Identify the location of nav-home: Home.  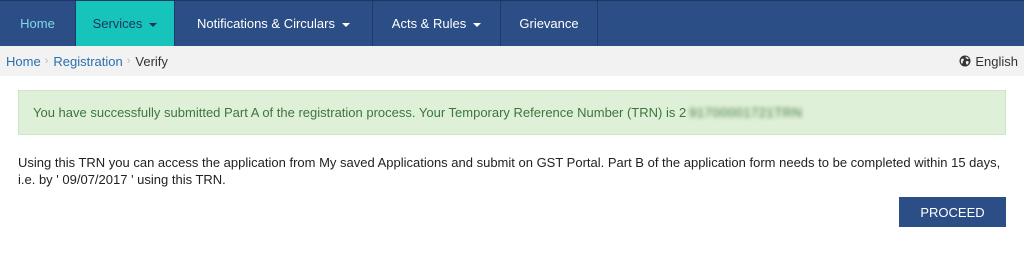
(38, 23).